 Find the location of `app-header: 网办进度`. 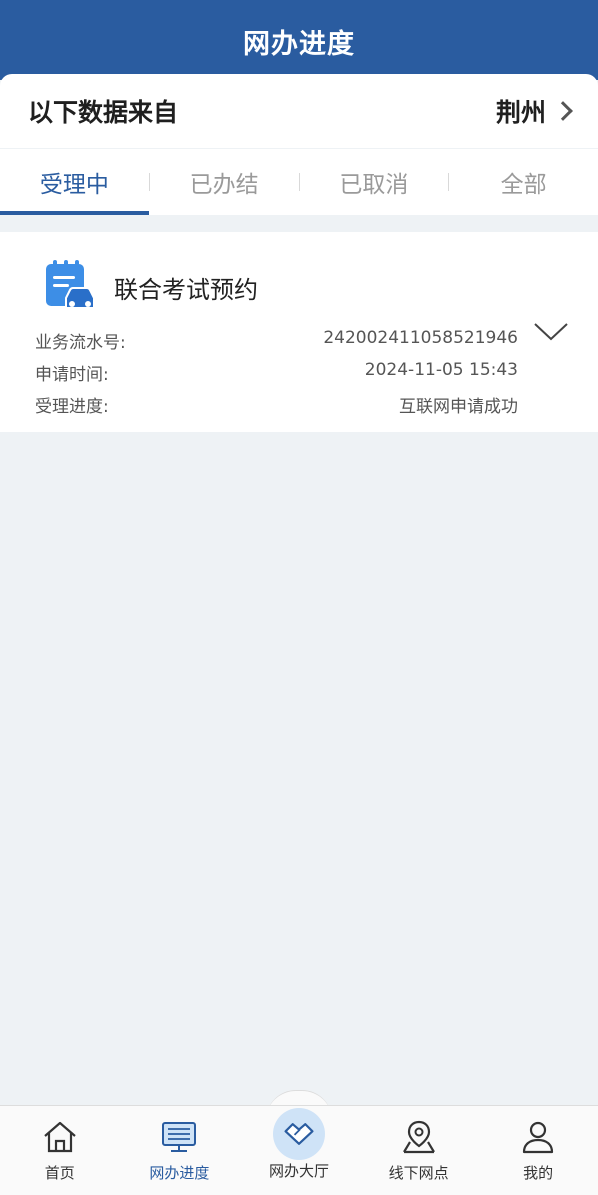

app-header: 网办进度 is located at coordinates (299, 40).